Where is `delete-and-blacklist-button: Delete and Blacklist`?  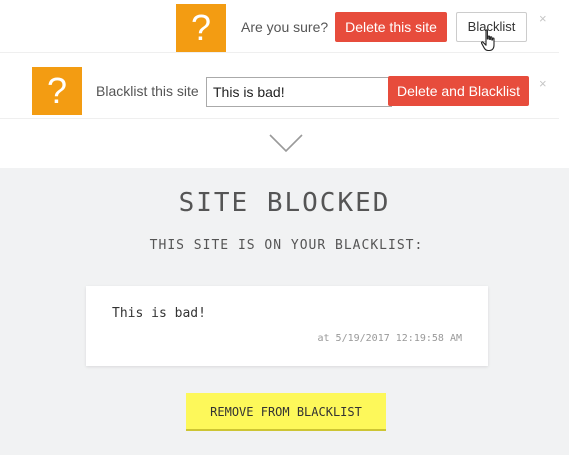 delete-and-blacklist-button: Delete and Blacklist is located at coordinates (458, 91).